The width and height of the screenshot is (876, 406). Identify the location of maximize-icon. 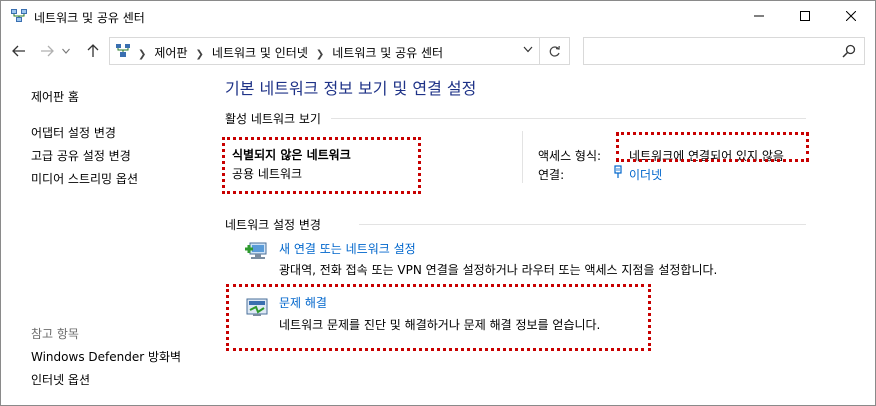
(805, 16).